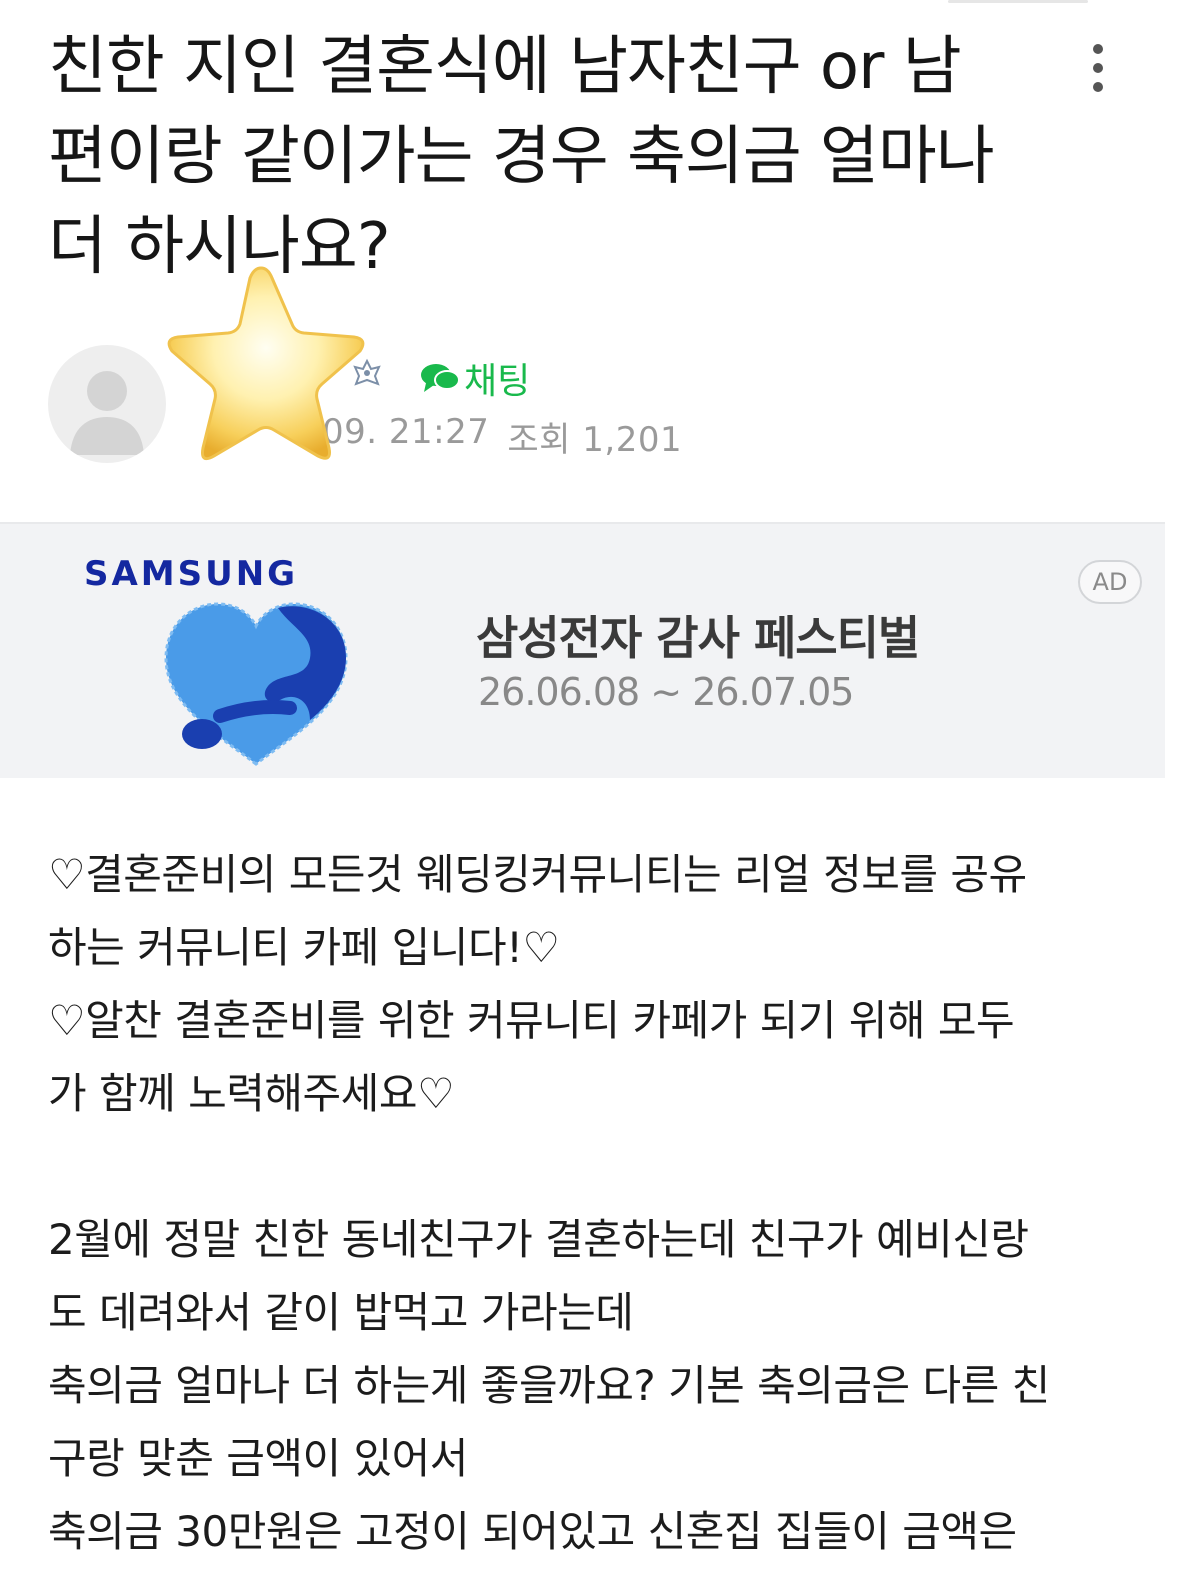 The width and height of the screenshot is (1179, 1588). What do you see at coordinates (266, 363) in the screenshot?
I see `star-sticker-icon` at bounding box center [266, 363].